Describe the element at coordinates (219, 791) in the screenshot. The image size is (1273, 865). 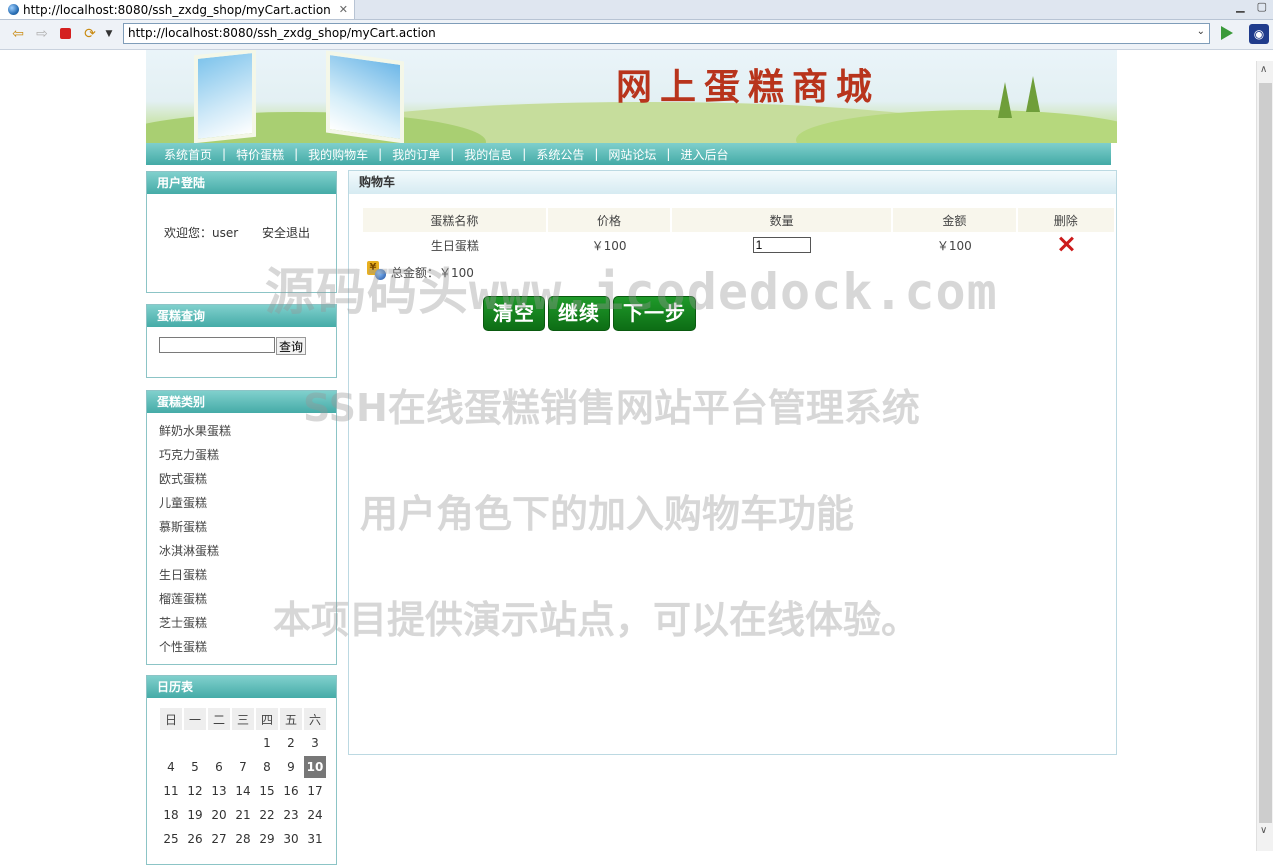
I see `calendar-day: 13` at that location.